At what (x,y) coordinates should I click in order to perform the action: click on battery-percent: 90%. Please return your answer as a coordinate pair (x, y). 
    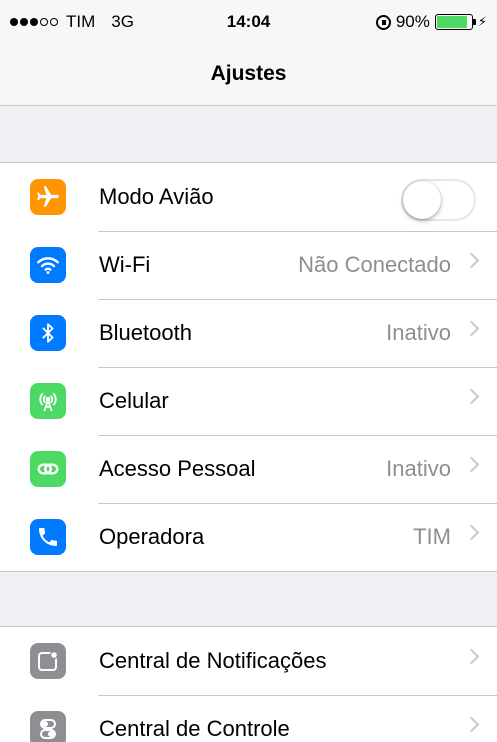
    Looking at the image, I should click on (412, 21).